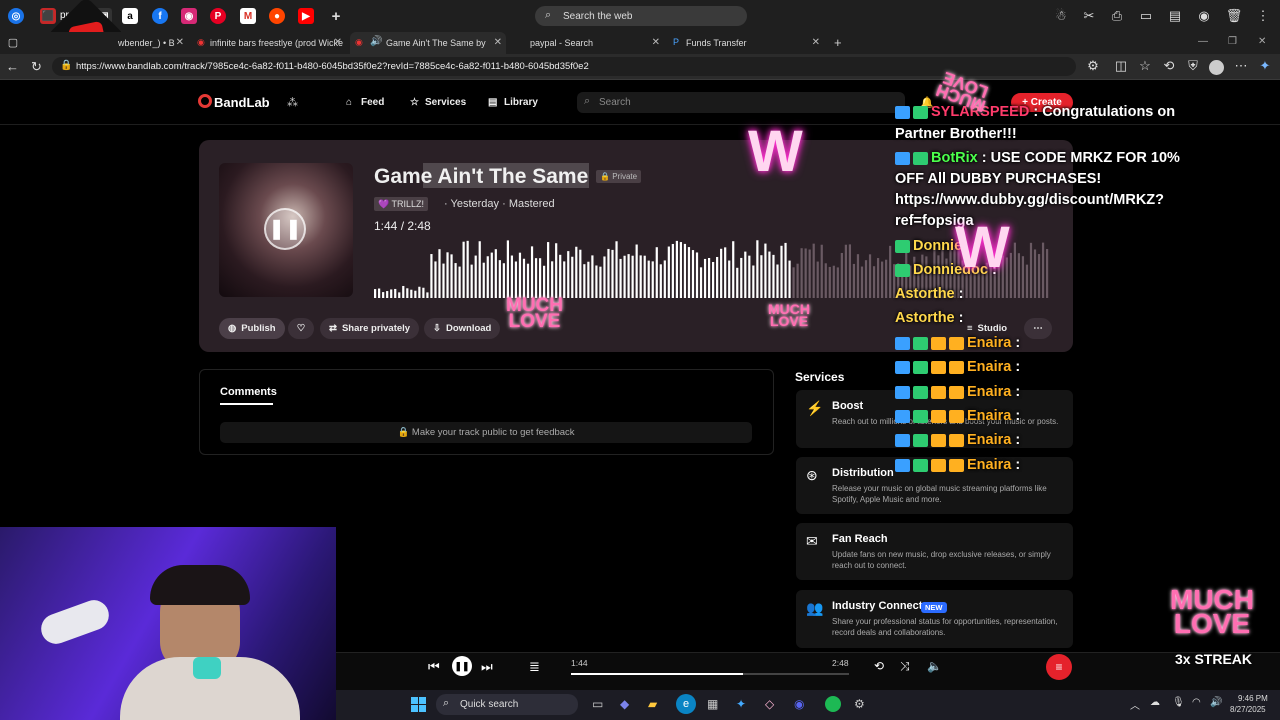 This screenshot has height=720, width=1280. I want to click on web-search-box: ⌕ Search the web, so click(641, 16).